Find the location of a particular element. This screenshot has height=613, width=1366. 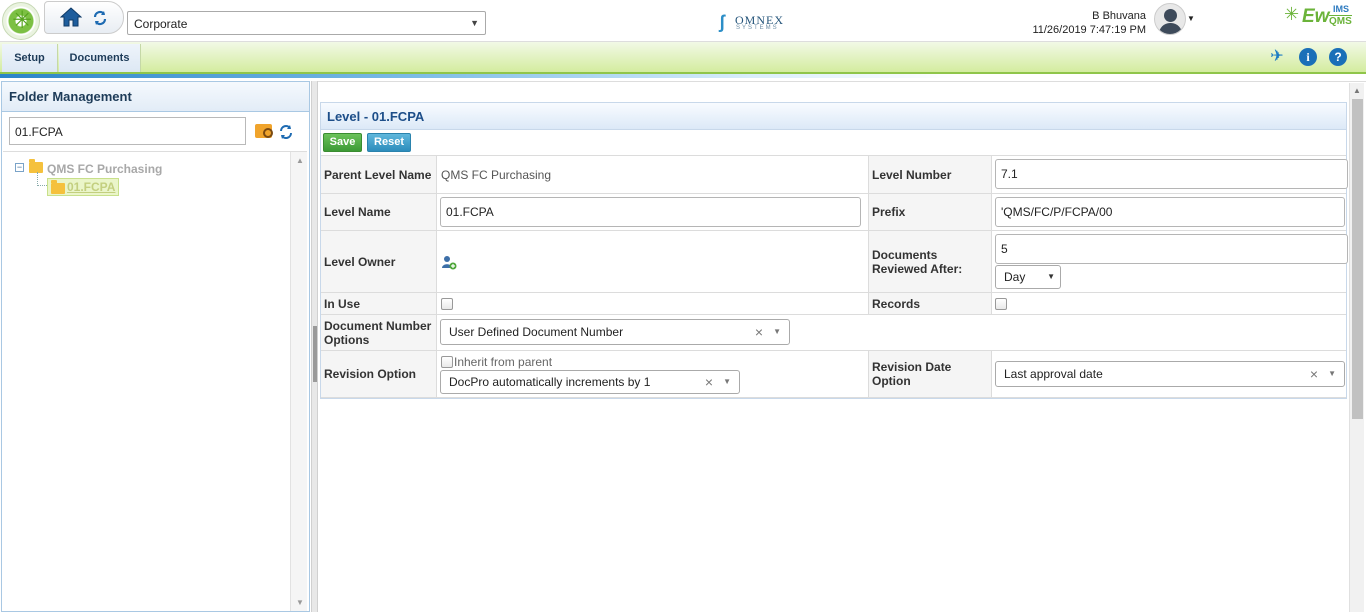

folder-search-input: 01.FCPA is located at coordinates (127, 131).